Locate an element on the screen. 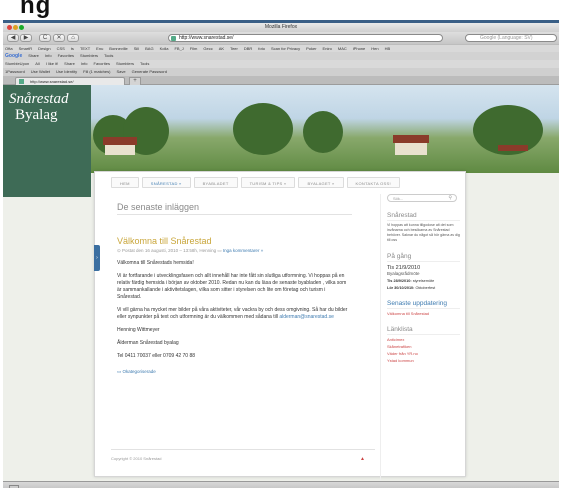 Image resolution: width=561 pixels, height=488 pixels. sidebar-link: Väder från YR.no is located at coordinates (423, 353).